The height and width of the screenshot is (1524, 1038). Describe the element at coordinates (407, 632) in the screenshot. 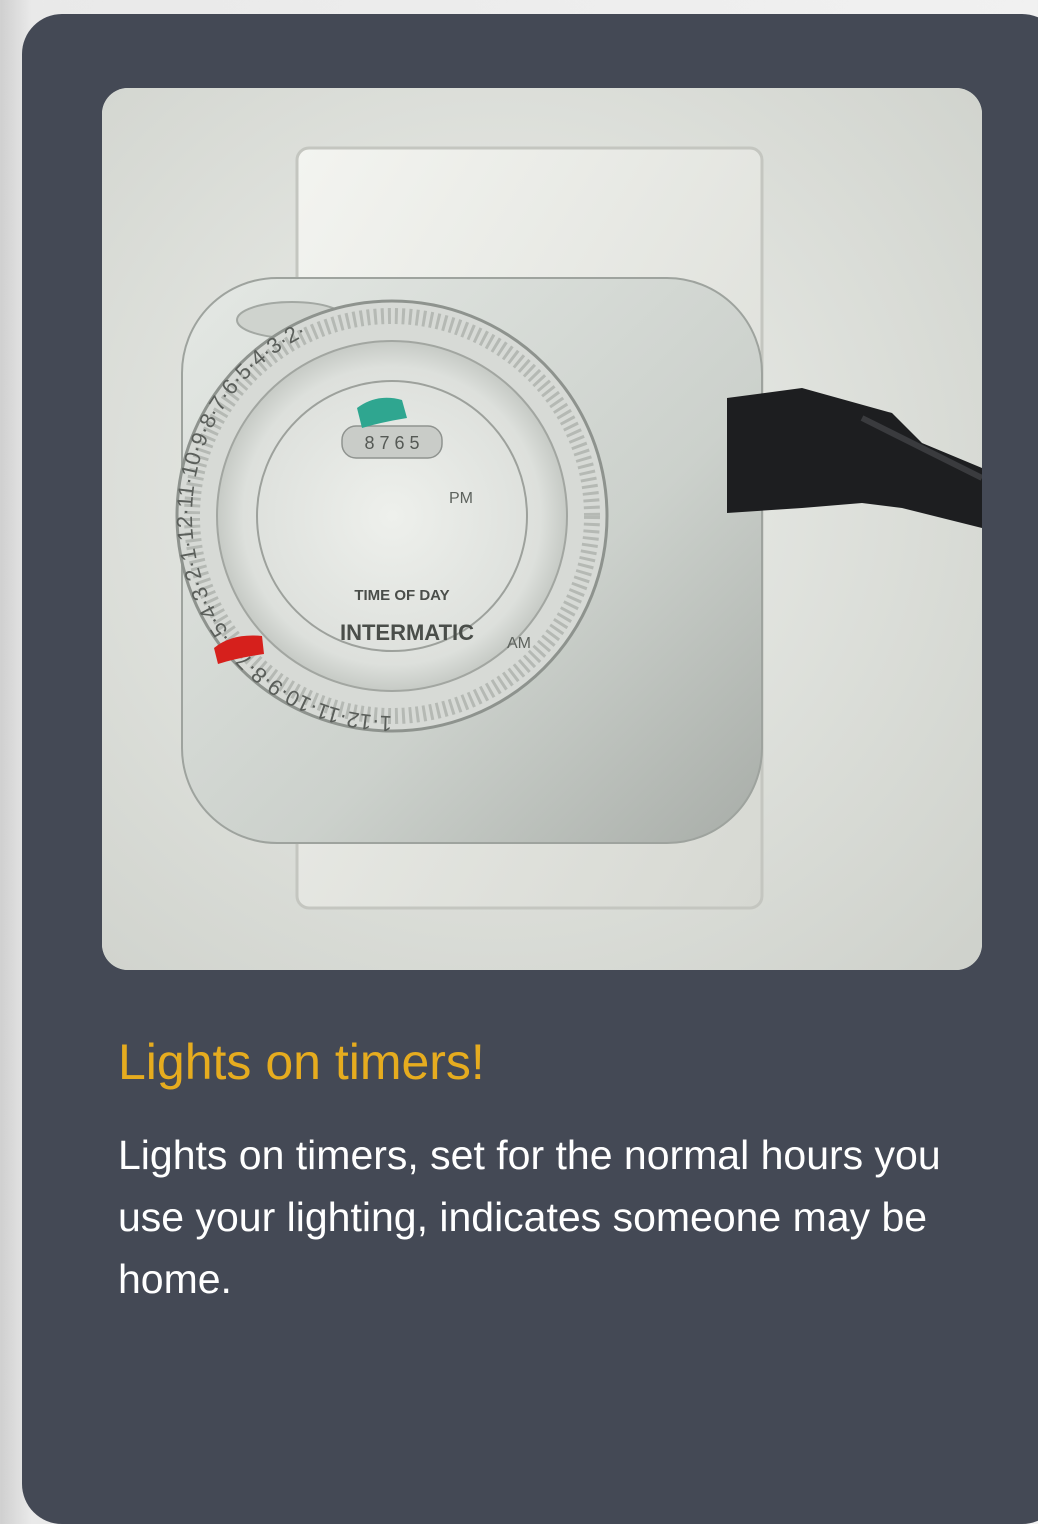

I see `dial-brand: INTERMATIC` at that location.